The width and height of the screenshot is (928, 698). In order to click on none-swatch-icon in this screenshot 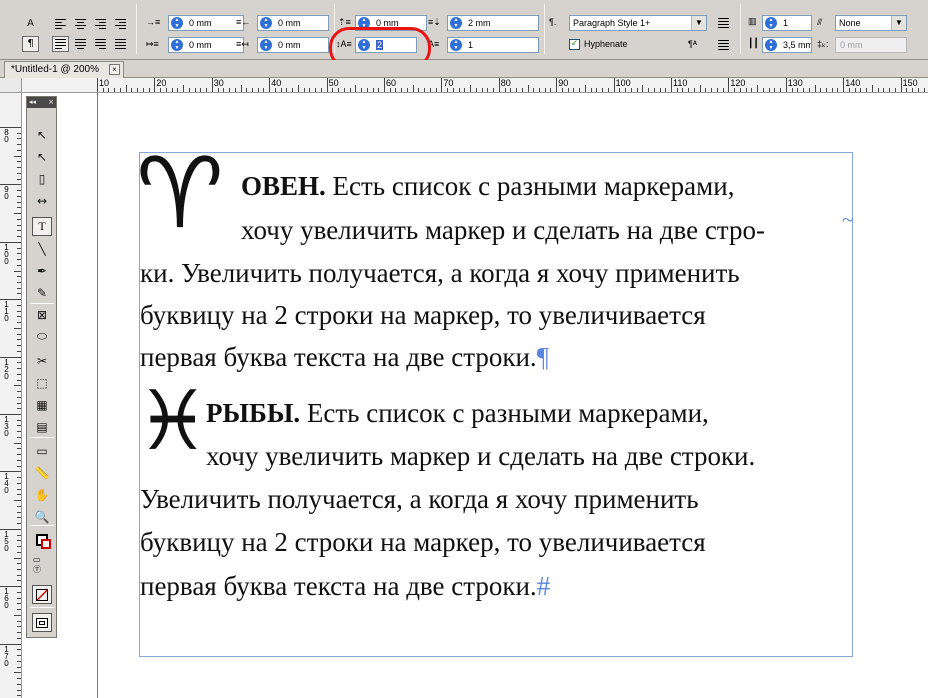, I will do `click(42, 594)`.